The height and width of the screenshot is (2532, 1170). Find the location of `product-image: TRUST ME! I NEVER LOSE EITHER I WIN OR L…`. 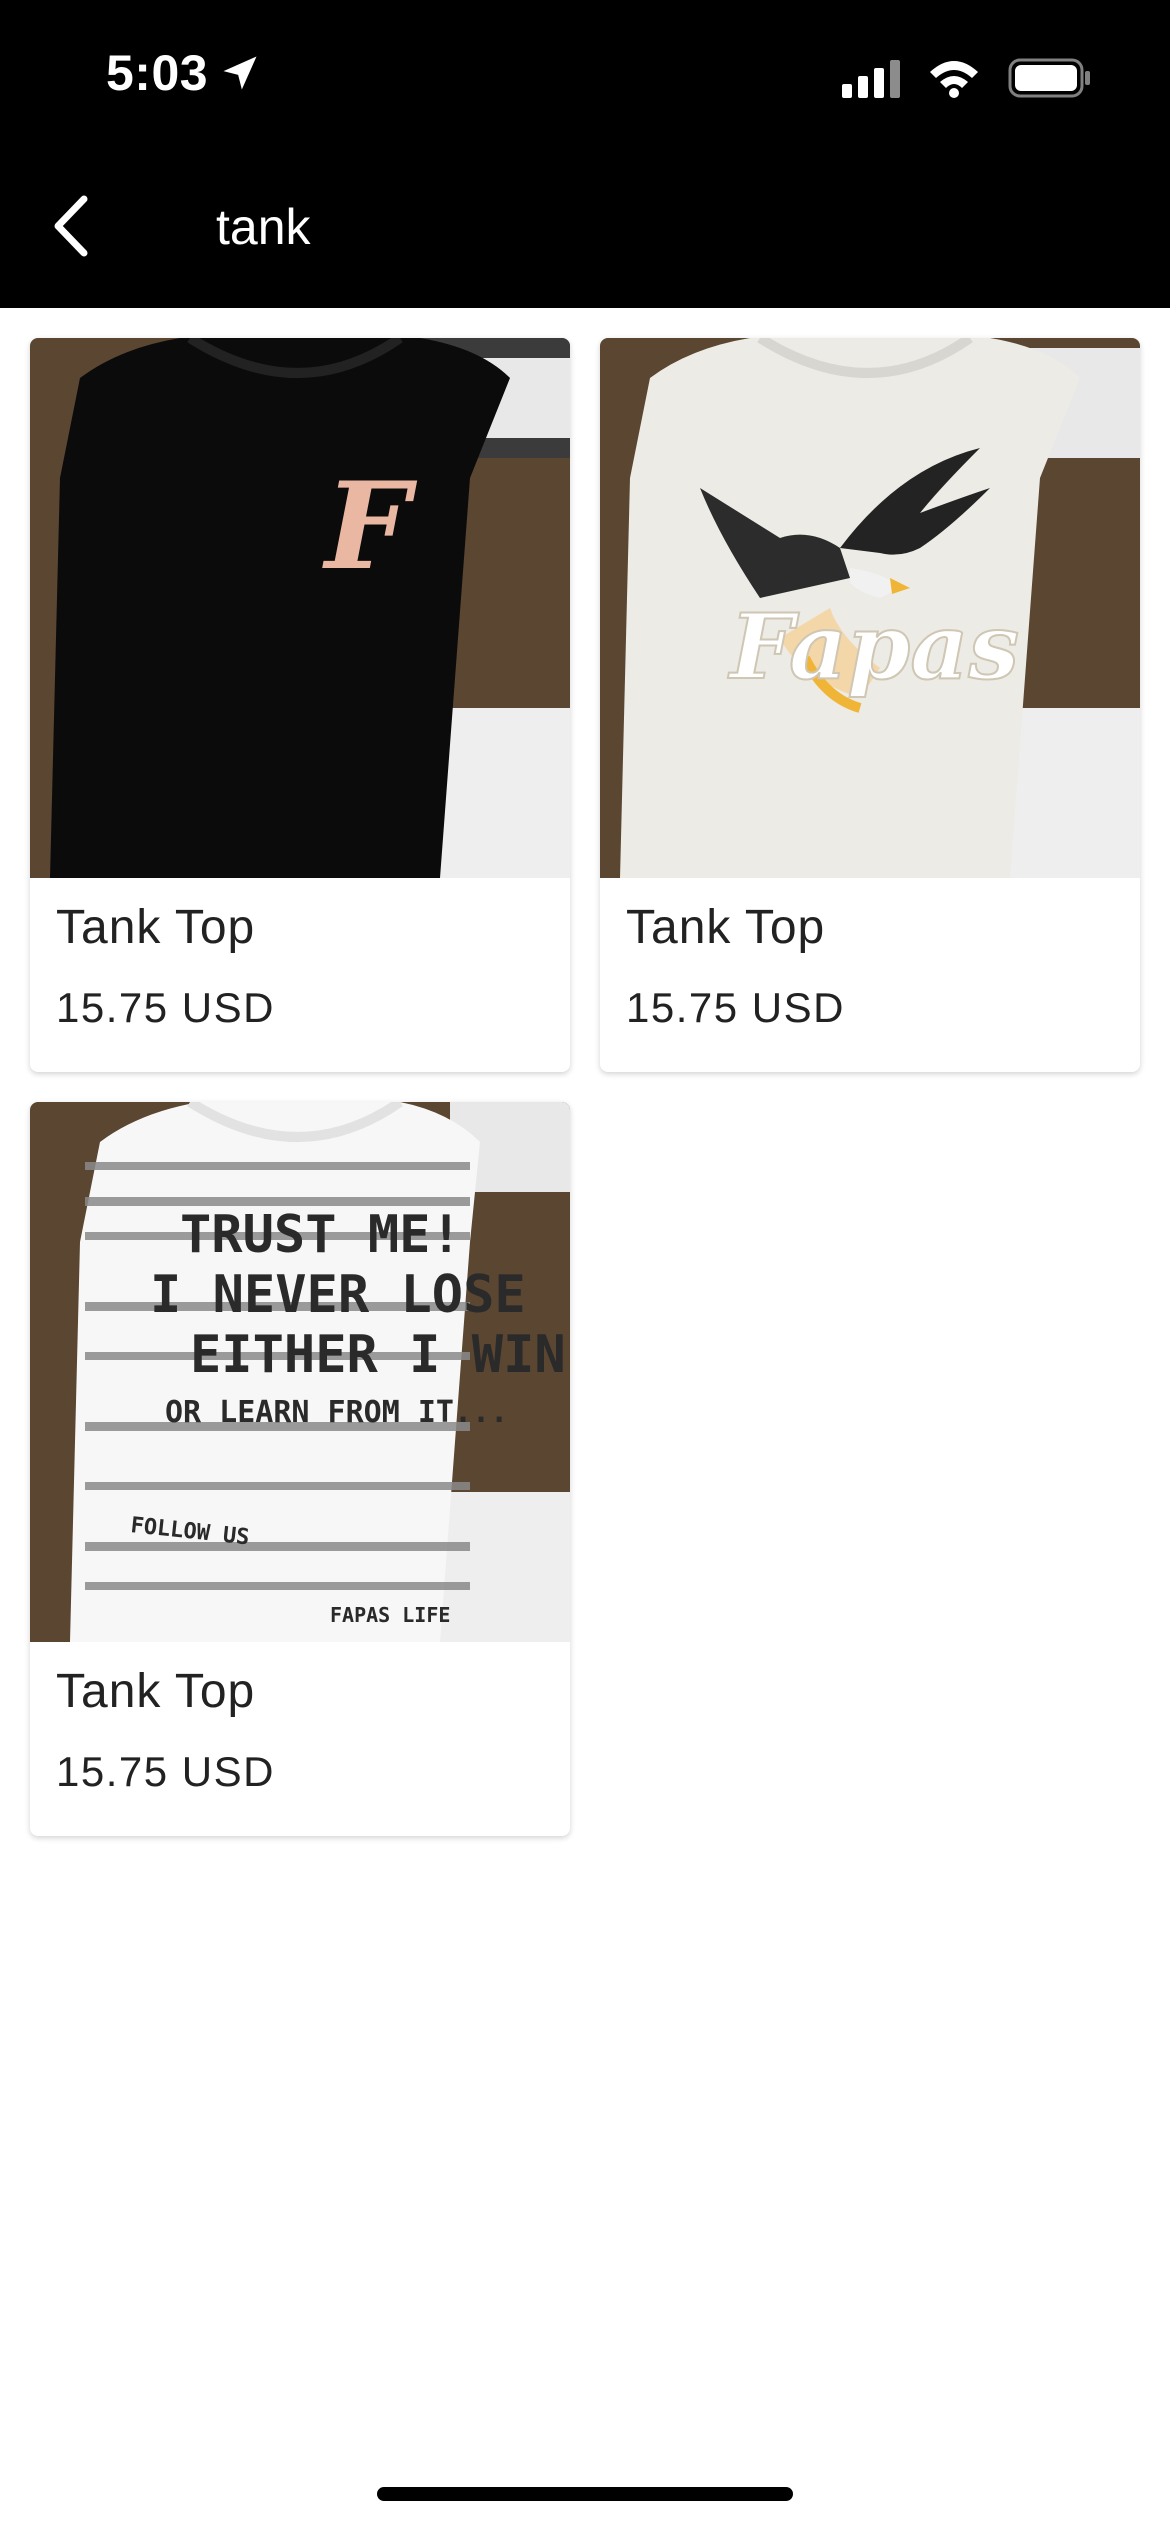

product-image: TRUST ME! I NEVER LOSE EITHER I WIN OR L… is located at coordinates (300, 1372).